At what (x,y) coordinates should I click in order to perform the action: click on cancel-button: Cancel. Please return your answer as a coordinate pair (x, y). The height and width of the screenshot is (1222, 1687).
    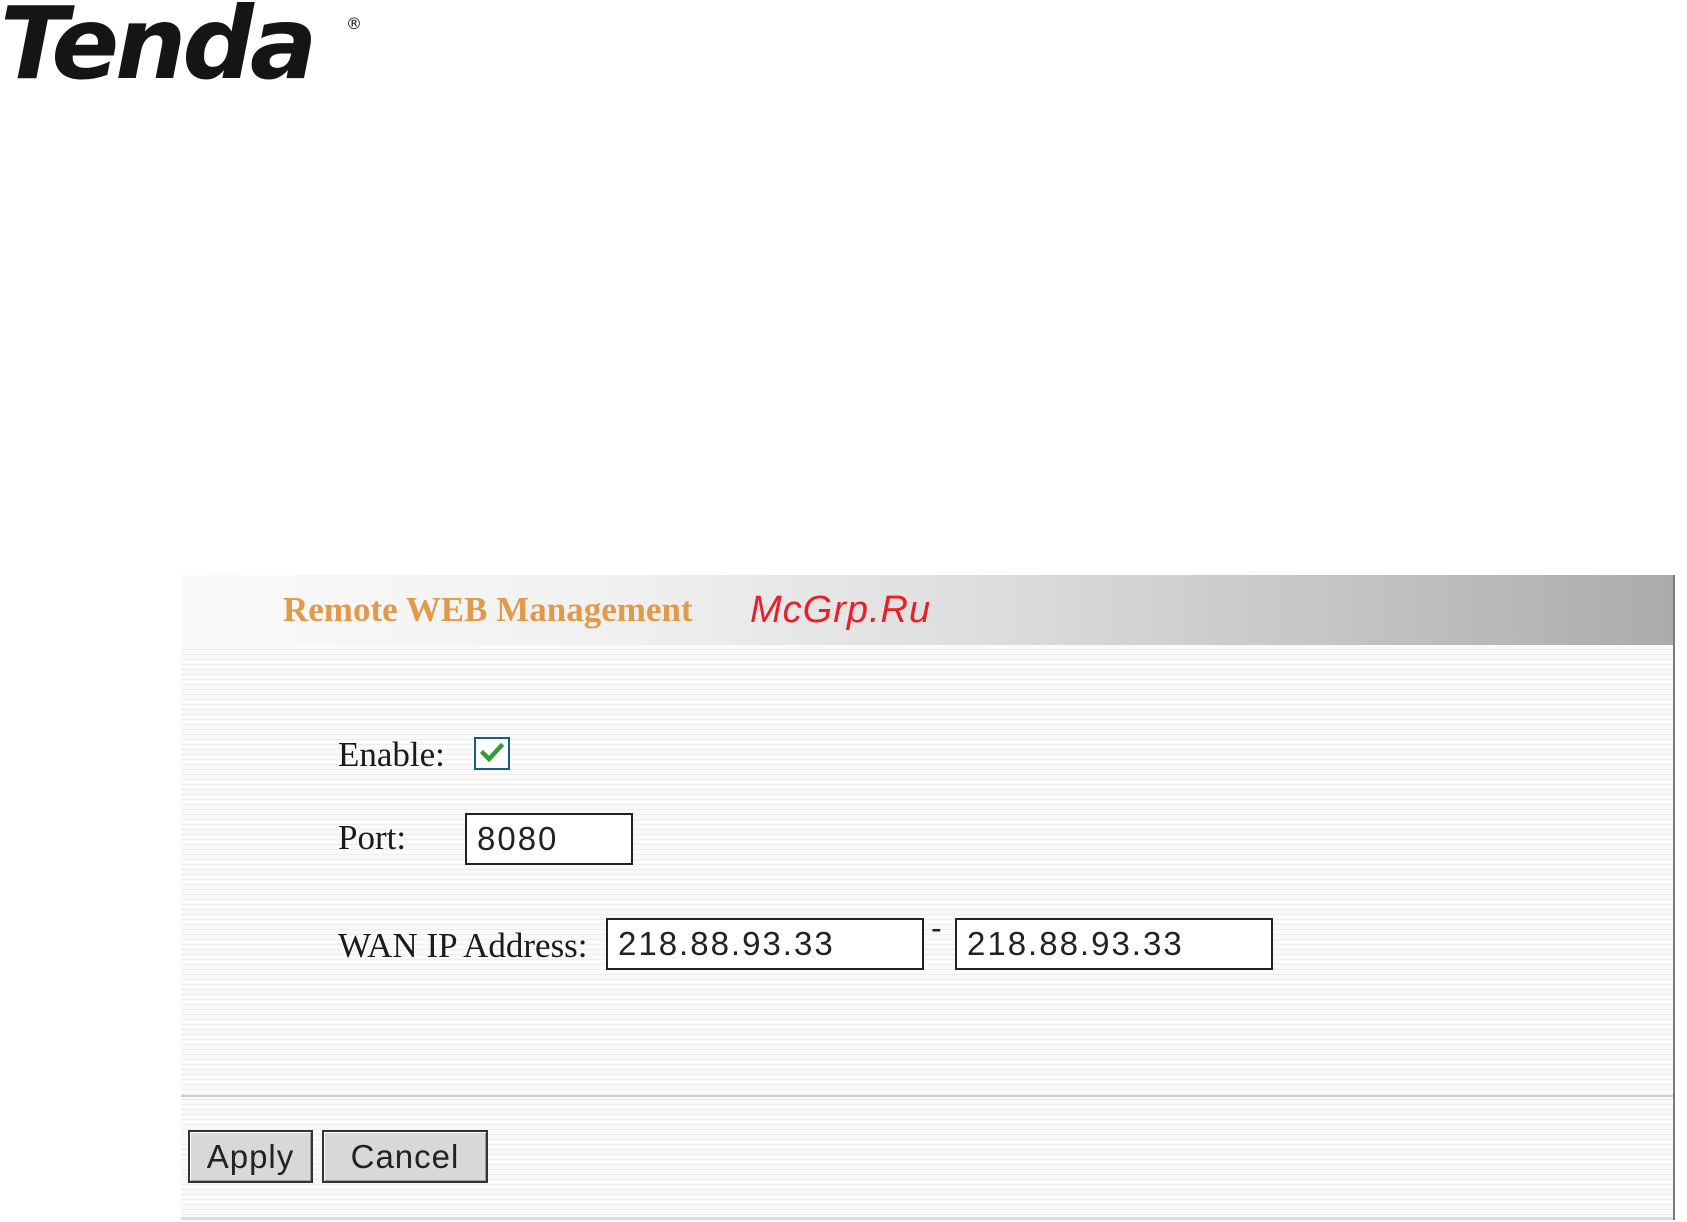
    Looking at the image, I should click on (405, 1156).